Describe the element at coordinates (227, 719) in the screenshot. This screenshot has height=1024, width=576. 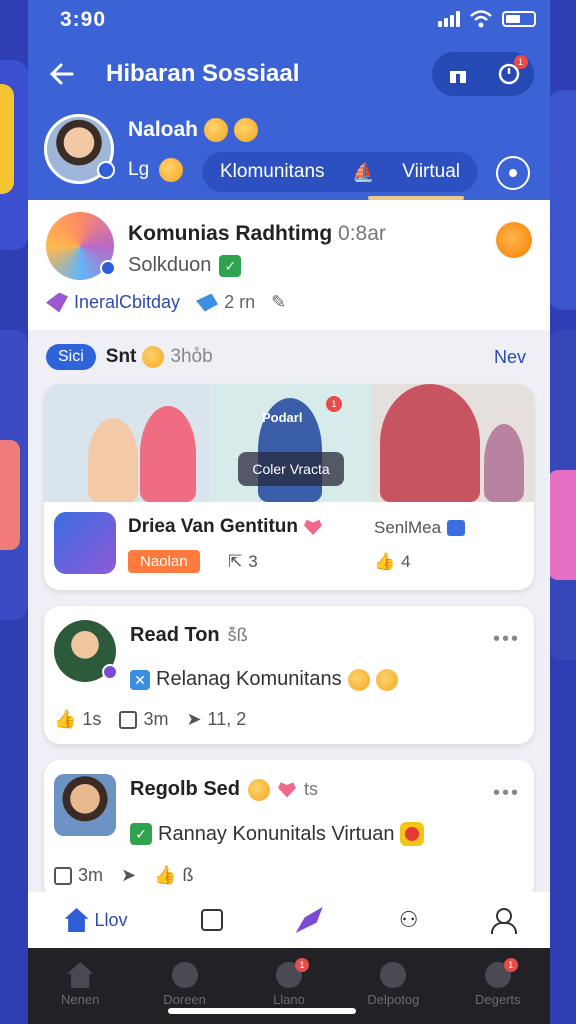
I see `share-count: 11, 2` at that location.